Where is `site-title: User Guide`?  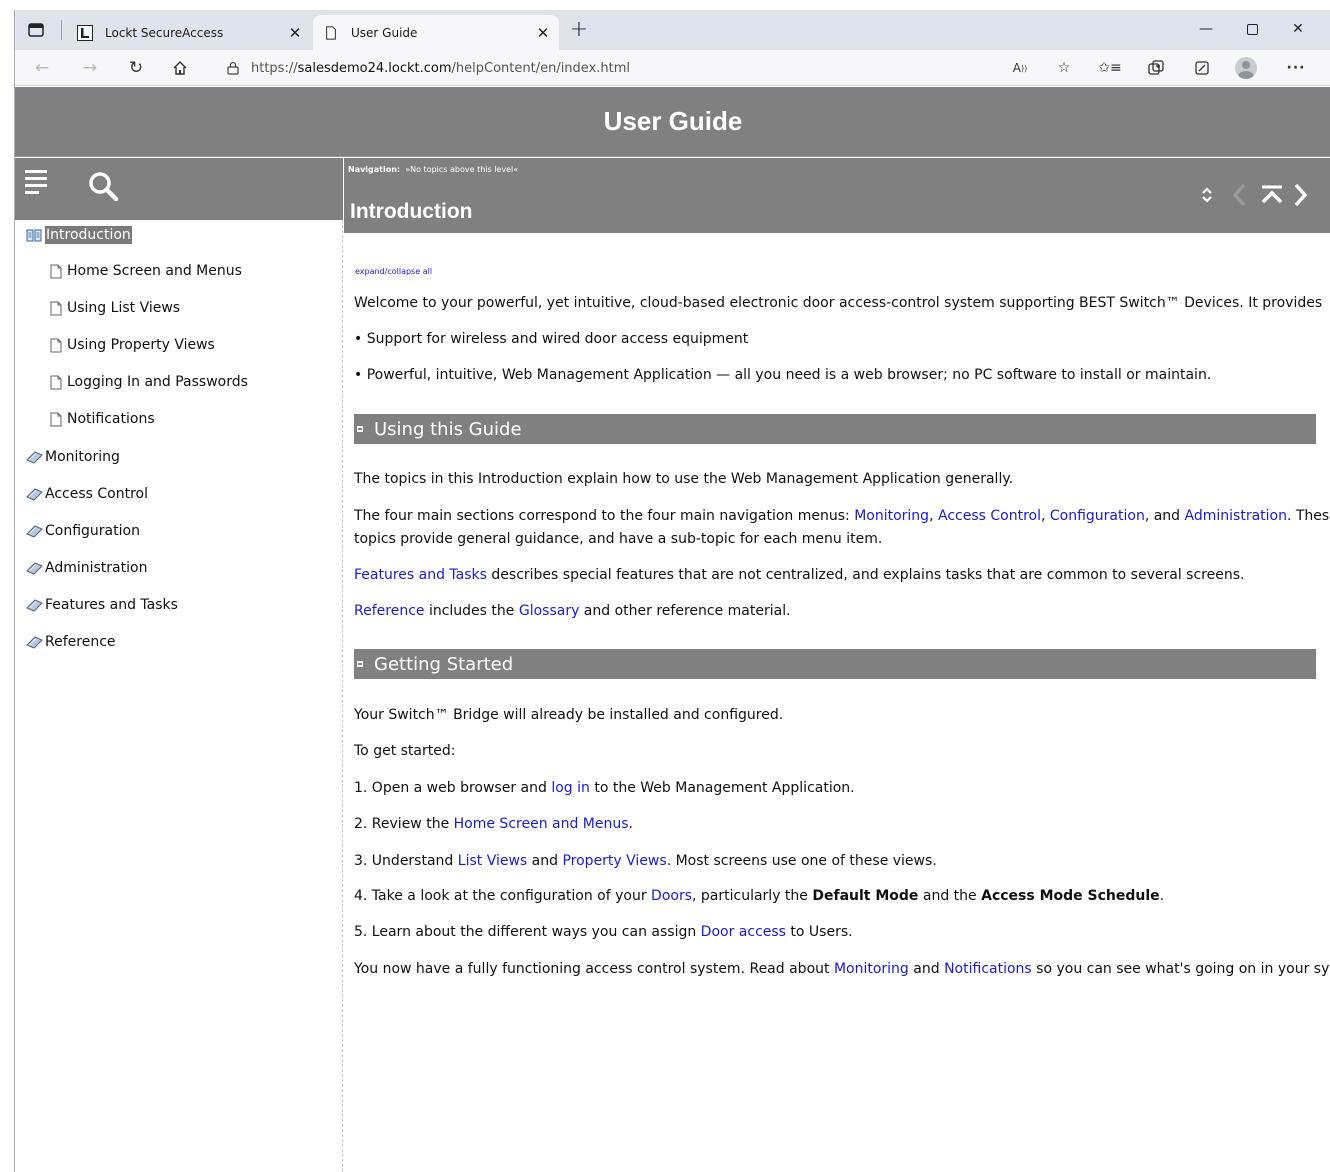 site-title: User Guide is located at coordinates (673, 121).